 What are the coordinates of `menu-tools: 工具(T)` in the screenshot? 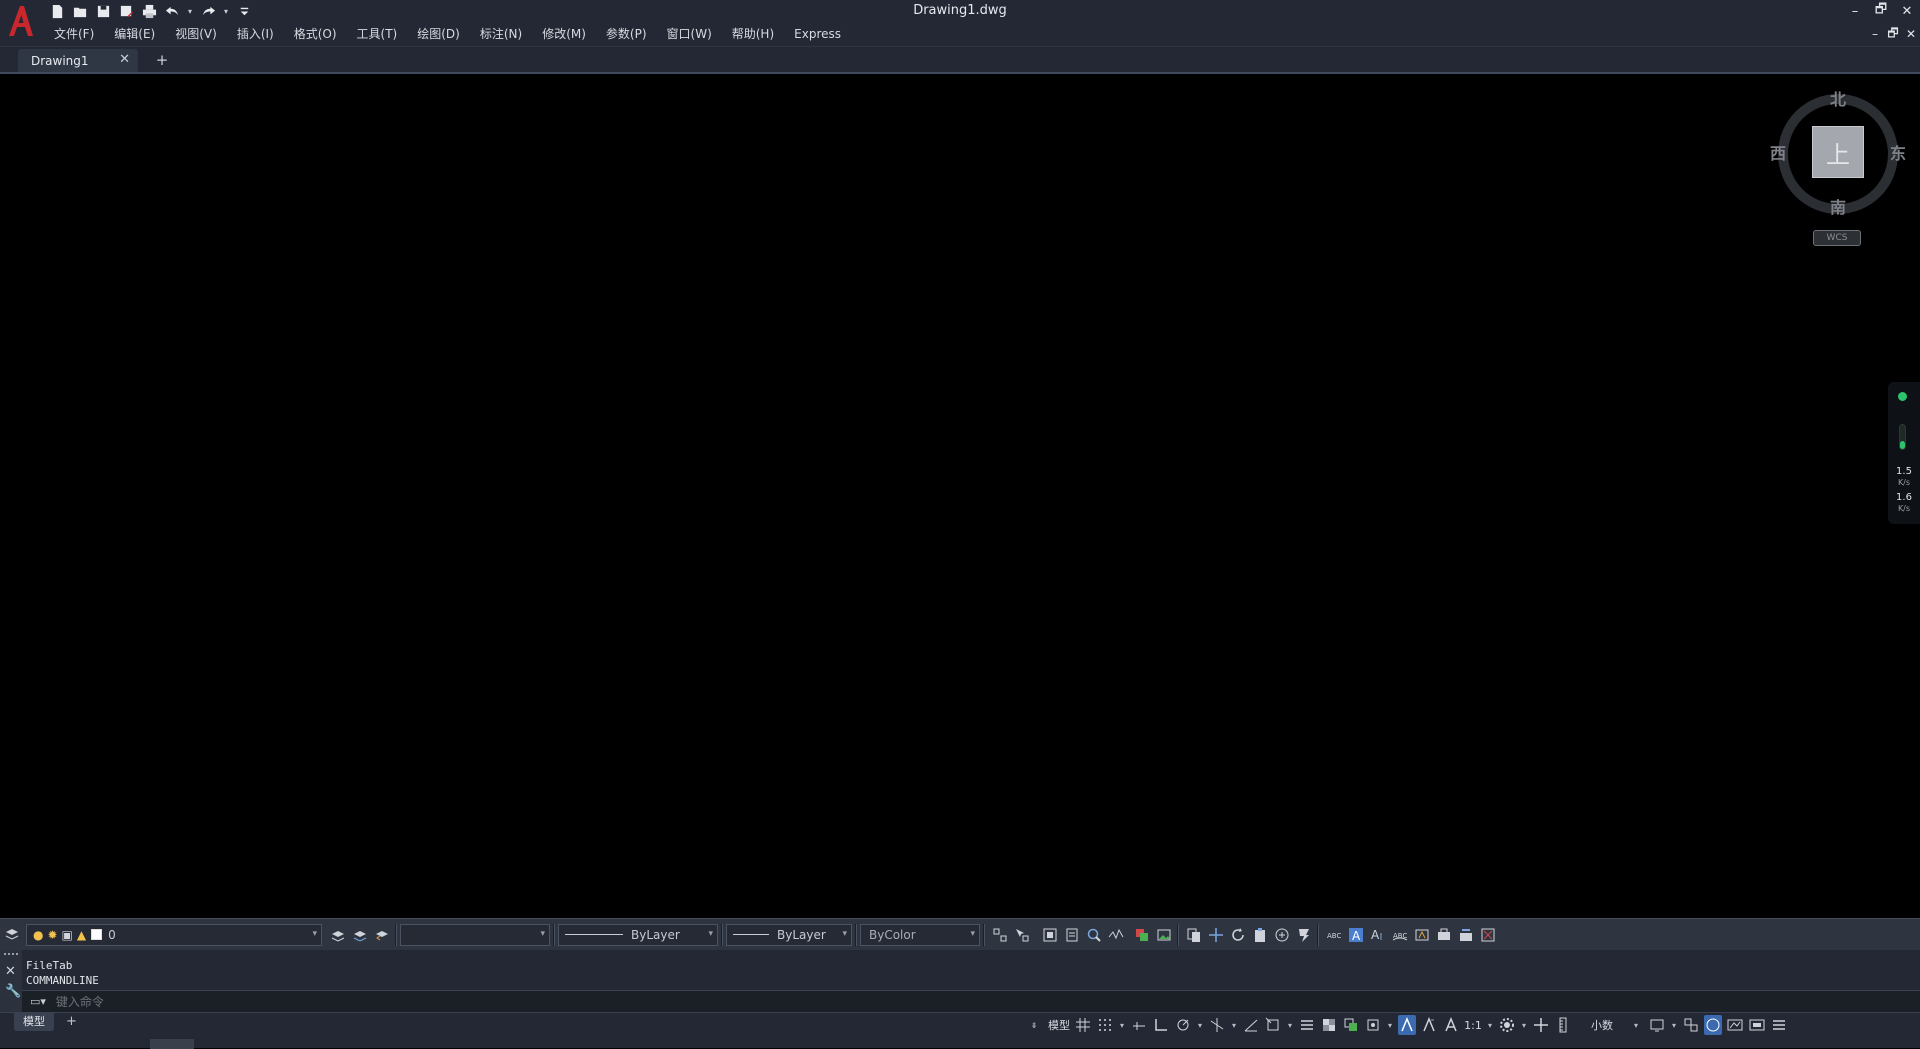 It's located at (377, 34).